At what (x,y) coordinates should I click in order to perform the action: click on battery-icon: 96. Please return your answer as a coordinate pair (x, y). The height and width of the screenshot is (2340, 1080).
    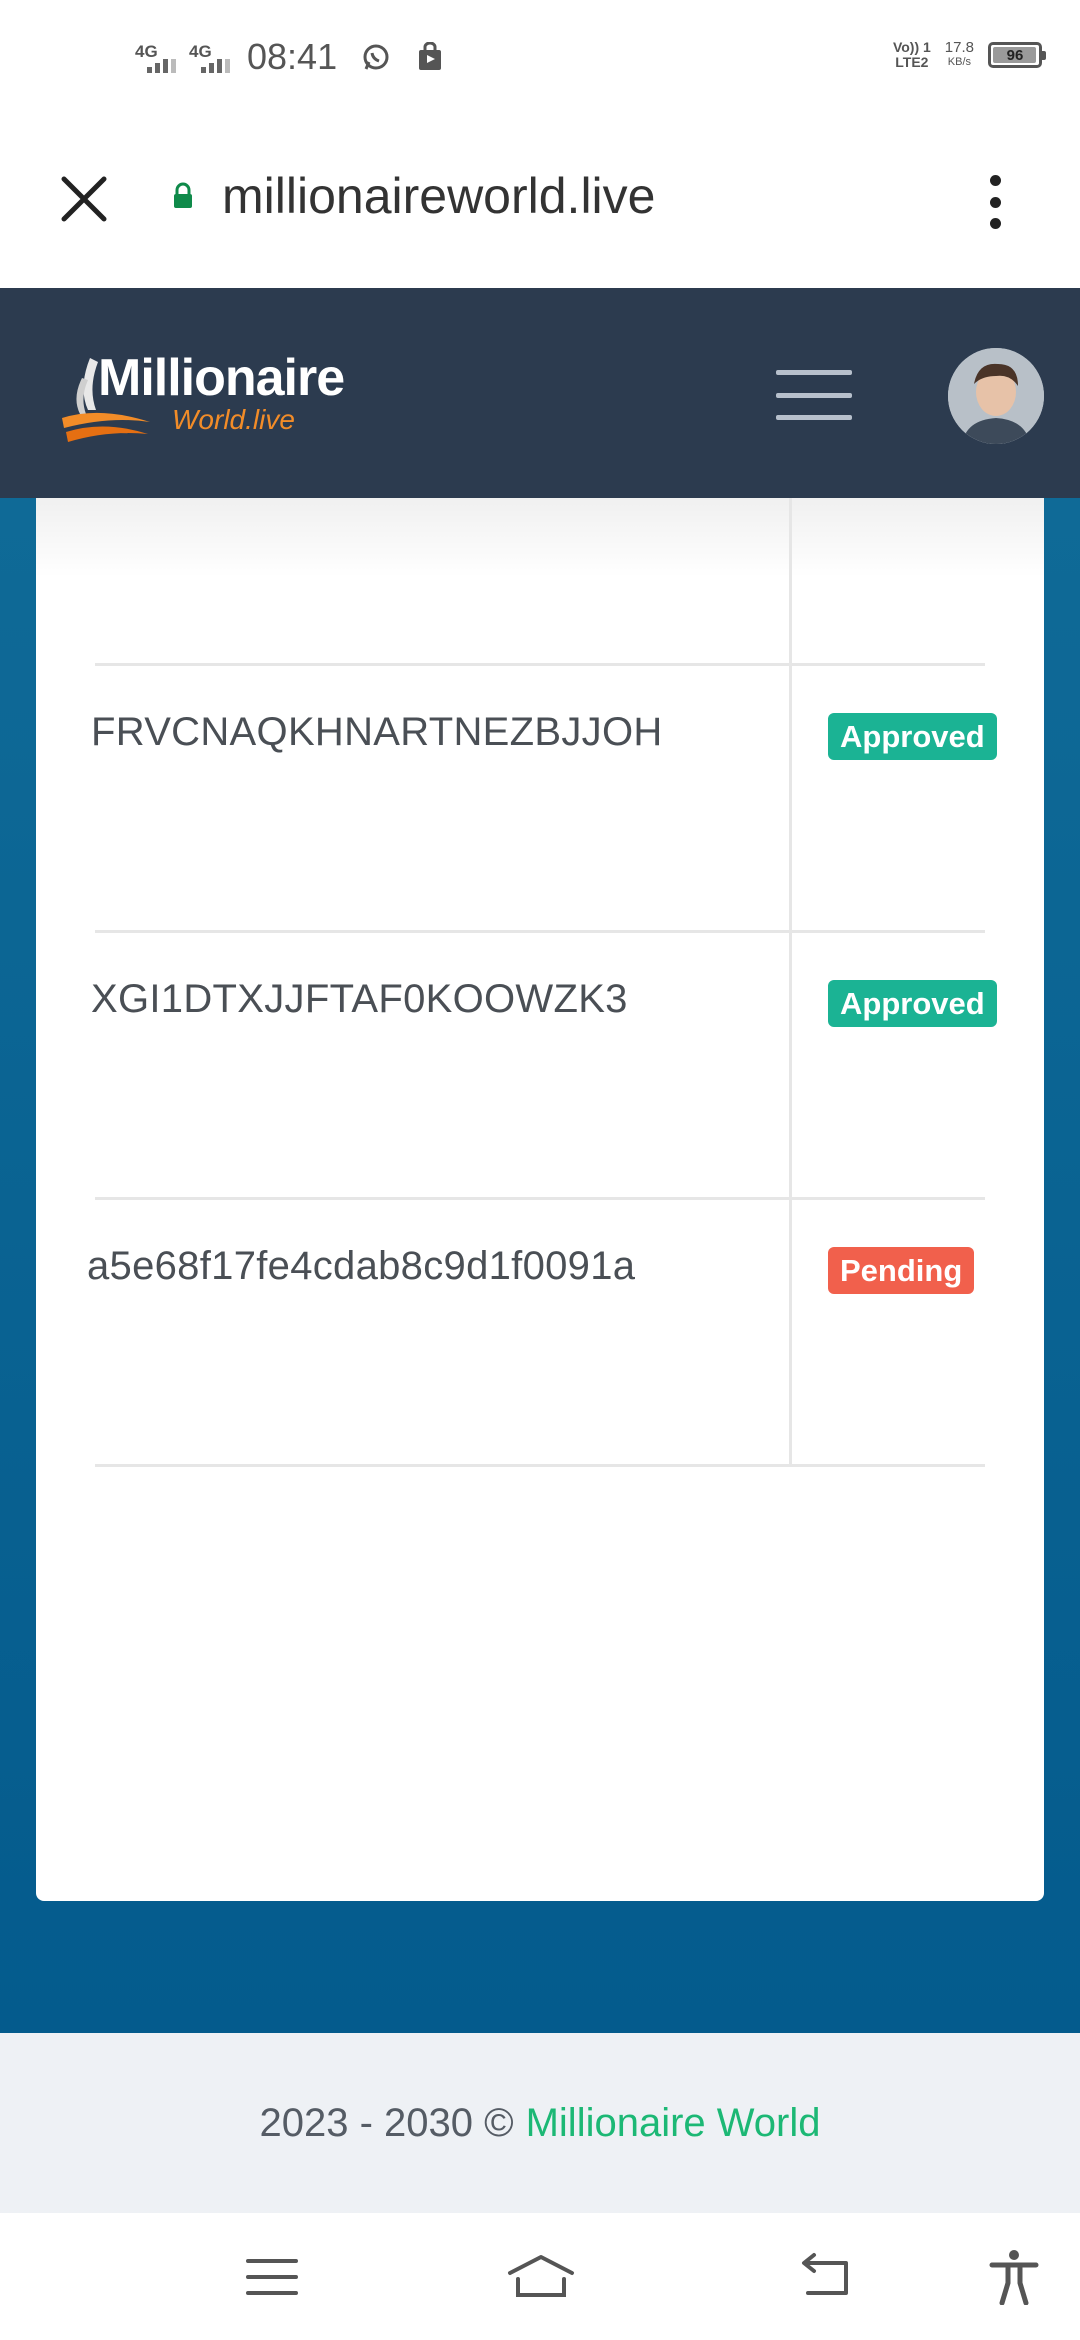
    Looking at the image, I should click on (1017, 55).